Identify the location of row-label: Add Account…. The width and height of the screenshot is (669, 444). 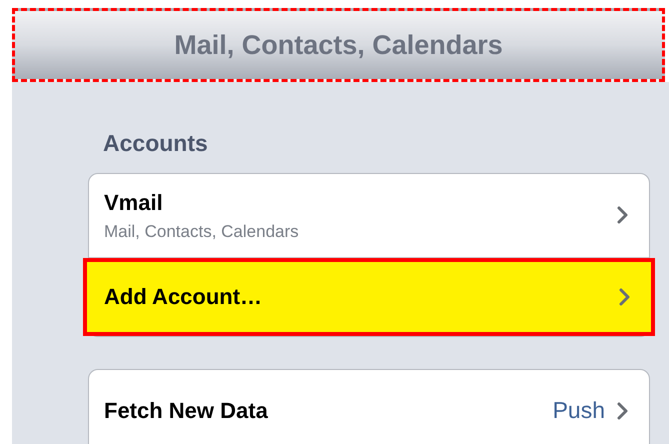
(183, 297).